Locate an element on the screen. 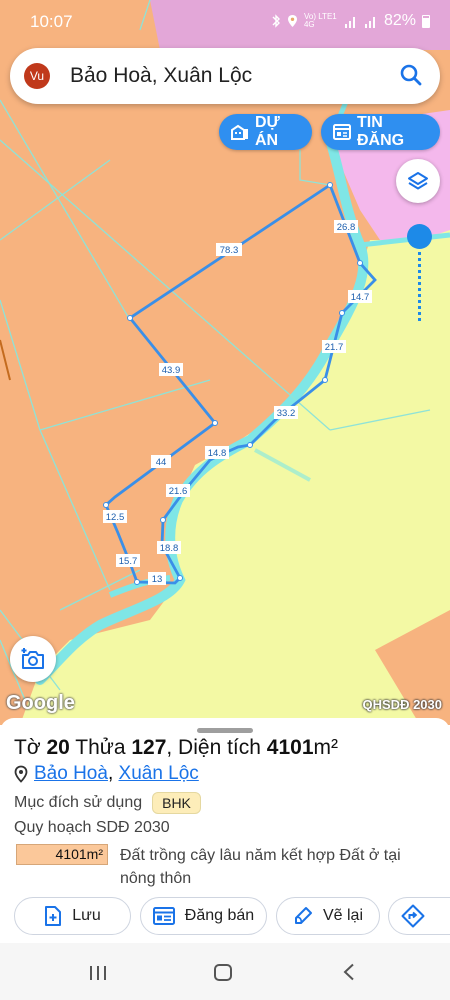  redraw-button: Vẽ lại is located at coordinates (328, 916).